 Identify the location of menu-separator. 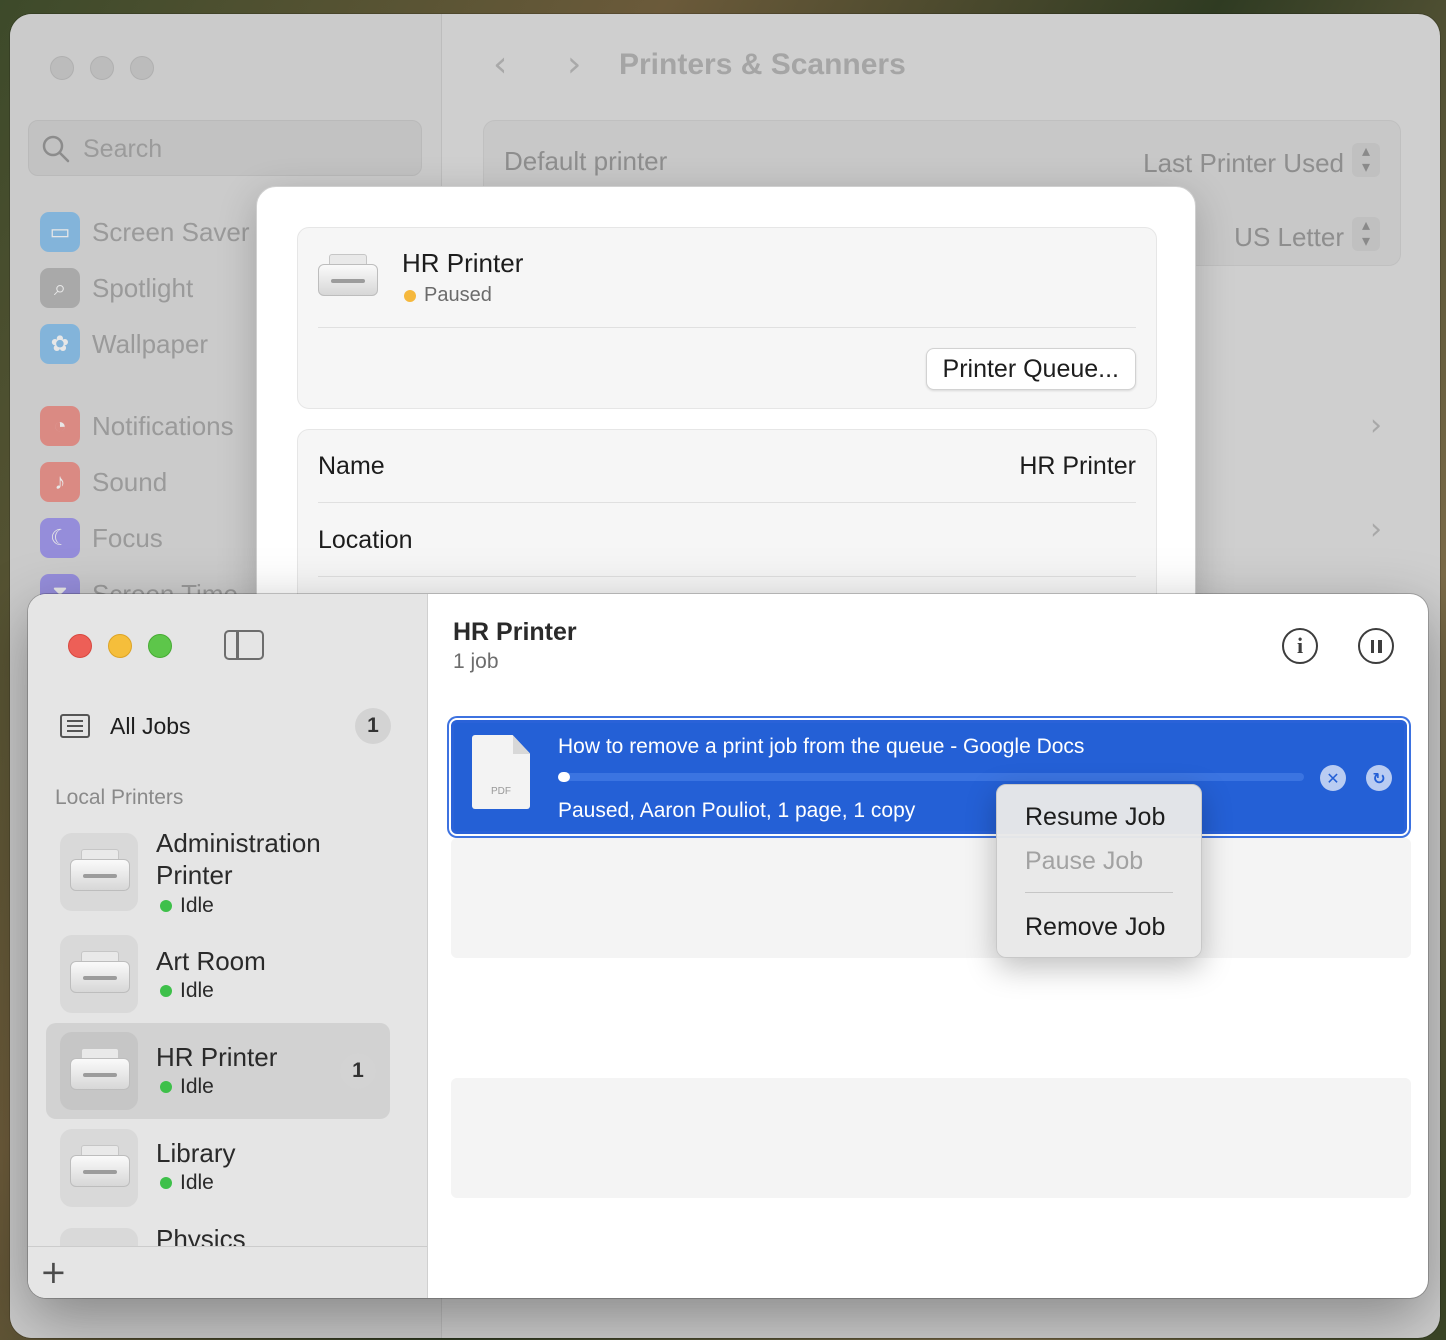
(1099, 892).